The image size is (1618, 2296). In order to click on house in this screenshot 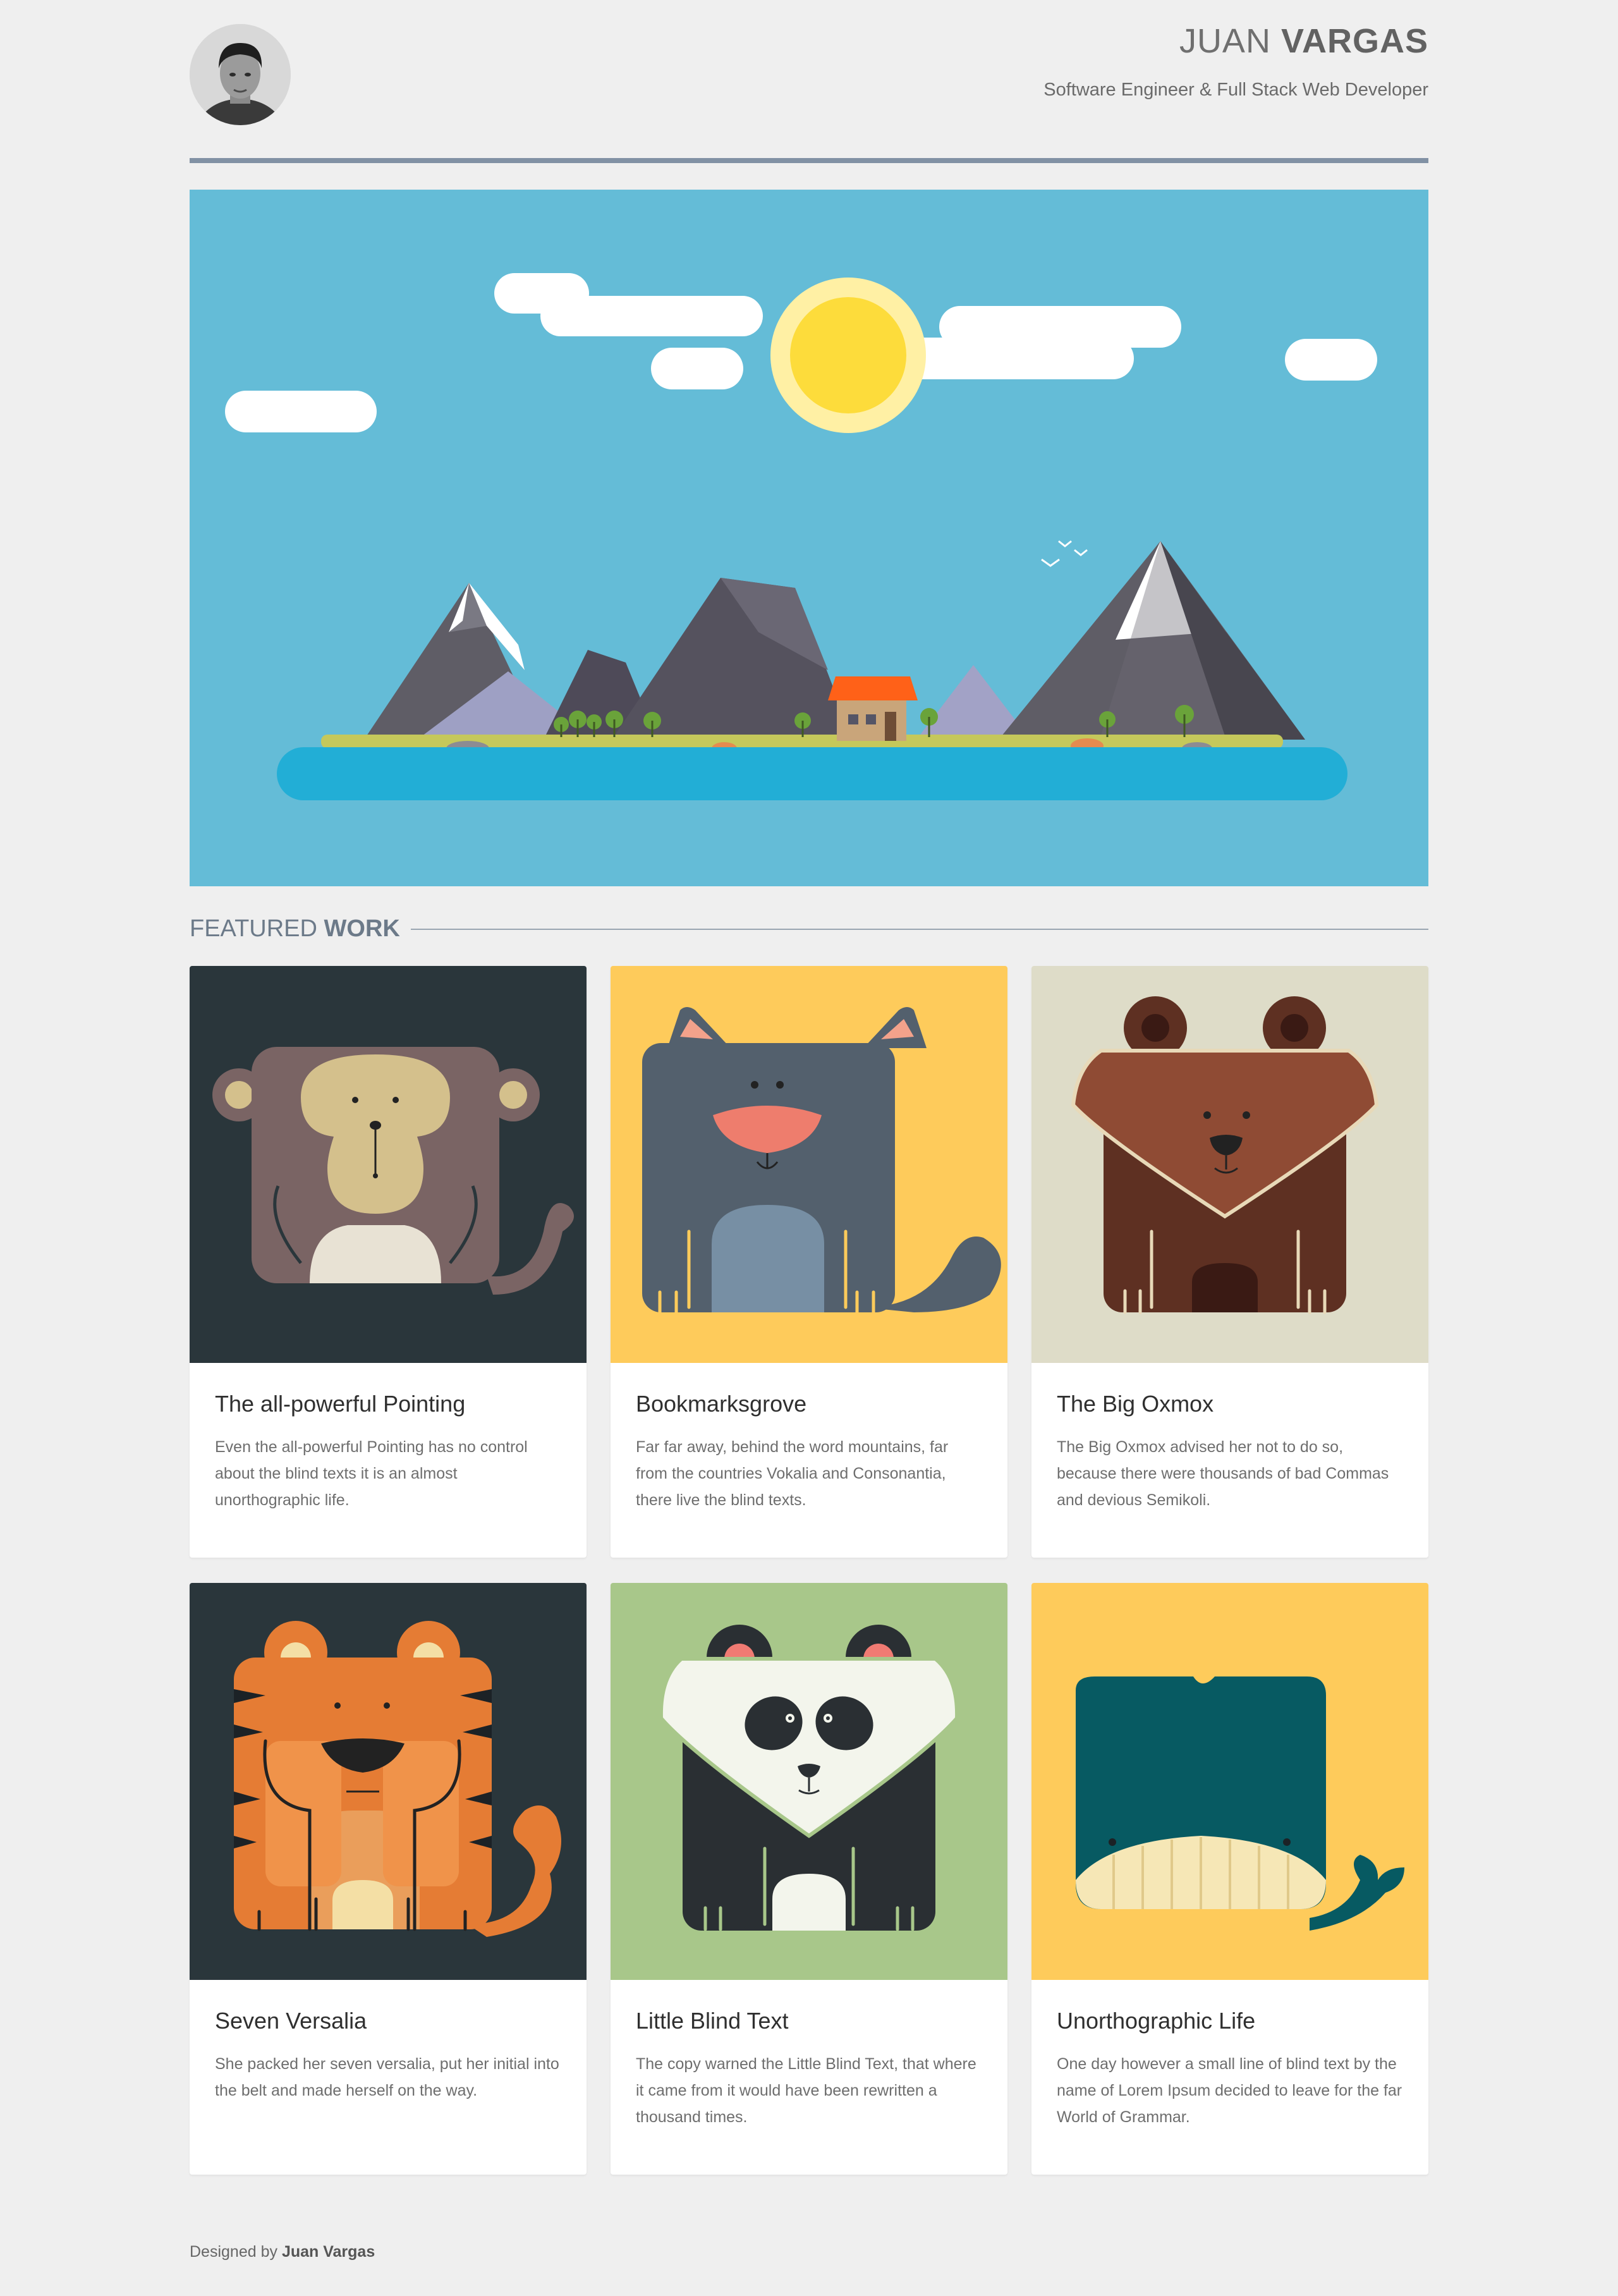, I will do `click(873, 708)`.